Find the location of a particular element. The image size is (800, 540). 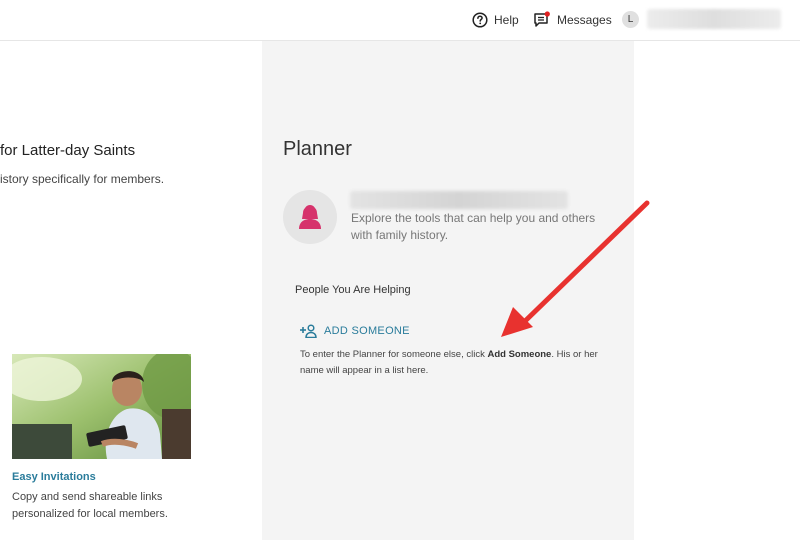

add-person-icon is located at coordinates (308, 331).